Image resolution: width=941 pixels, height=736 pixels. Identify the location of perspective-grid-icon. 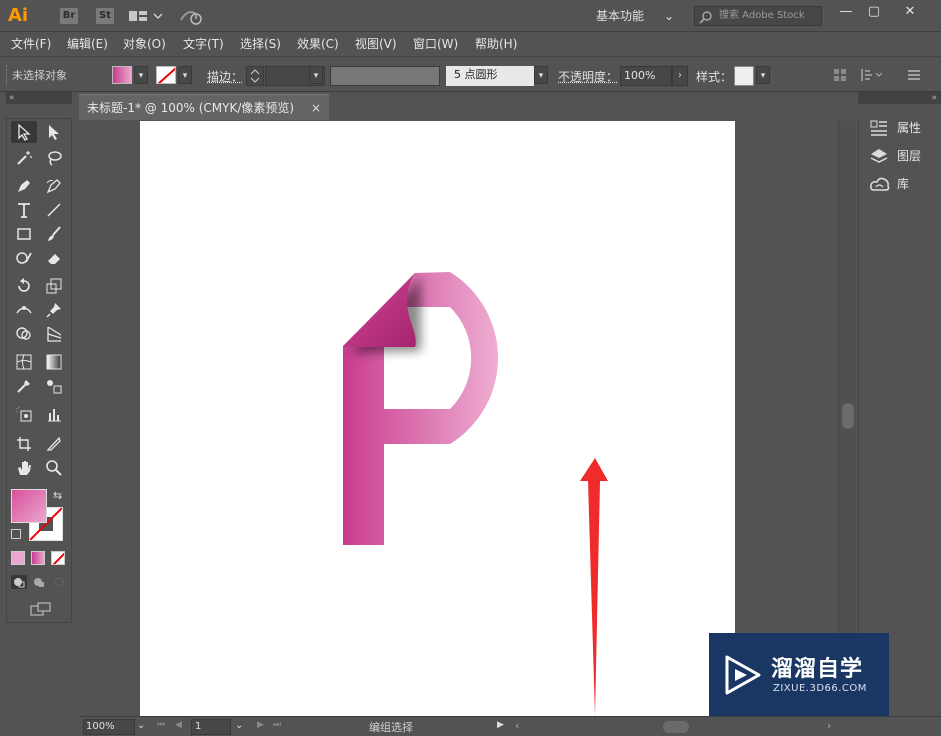
(54, 334).